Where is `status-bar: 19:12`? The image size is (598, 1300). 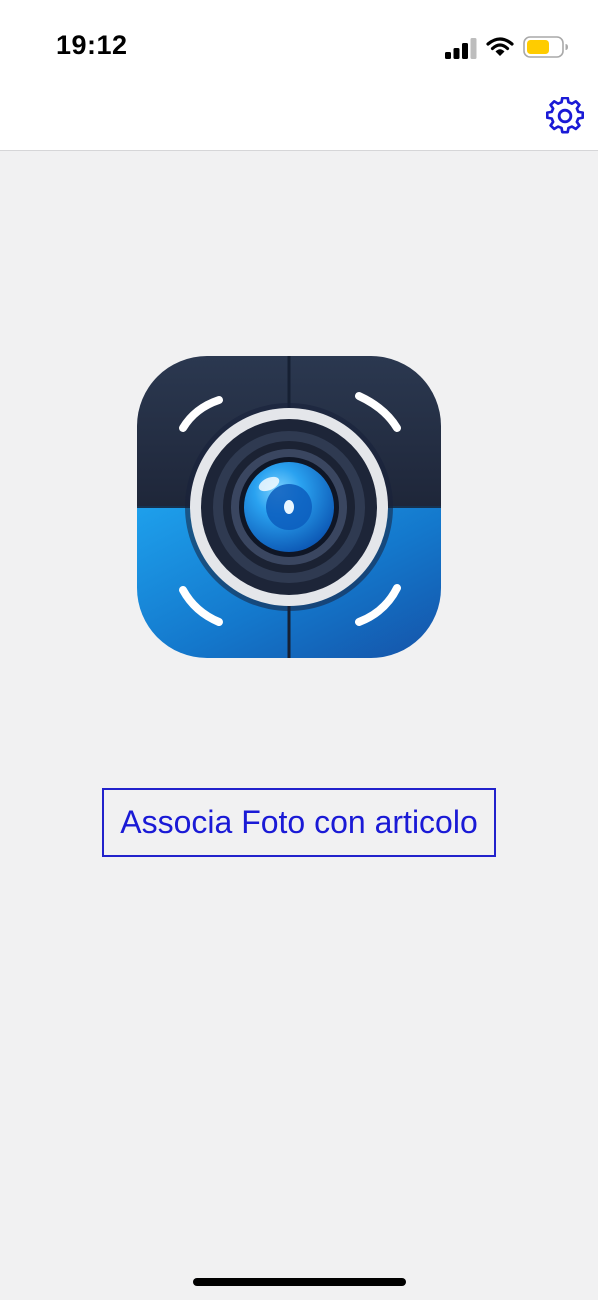 status-bar: 19:12 is located at coordinates (299, 42).